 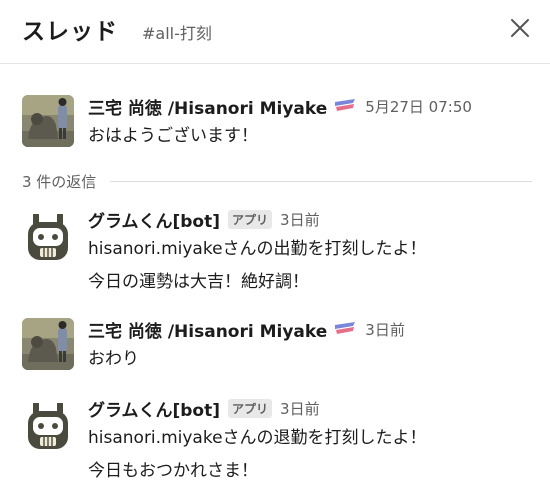 I want to click on close-icon, so click(x=520, y=28).